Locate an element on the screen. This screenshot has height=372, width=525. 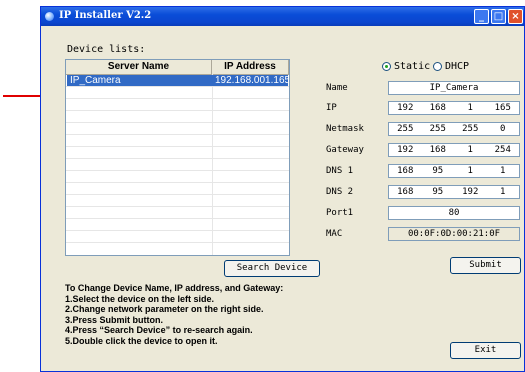
exit-button: Exit is located at coordinates (485, 350).